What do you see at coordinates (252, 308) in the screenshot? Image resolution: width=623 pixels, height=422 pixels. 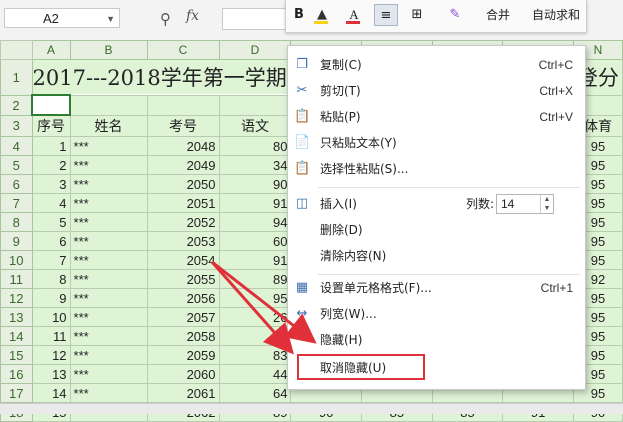 I see `arrow-to-unhide` at bounding box center [252, 308].